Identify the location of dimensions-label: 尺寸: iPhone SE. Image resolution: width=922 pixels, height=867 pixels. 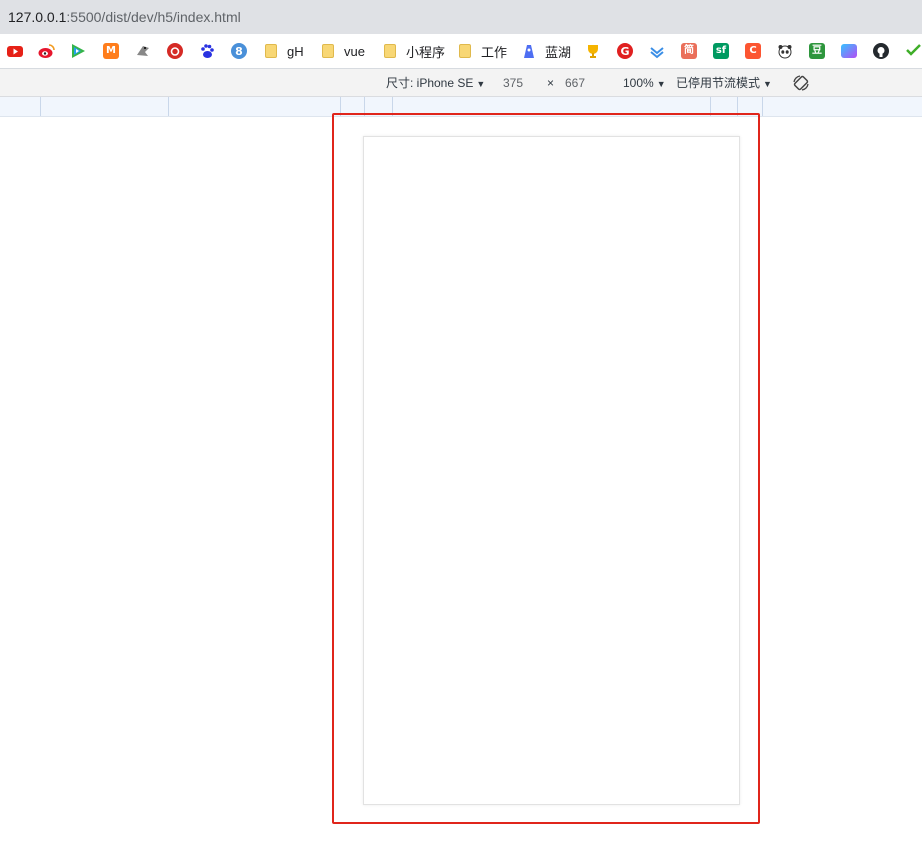
(430, 83).